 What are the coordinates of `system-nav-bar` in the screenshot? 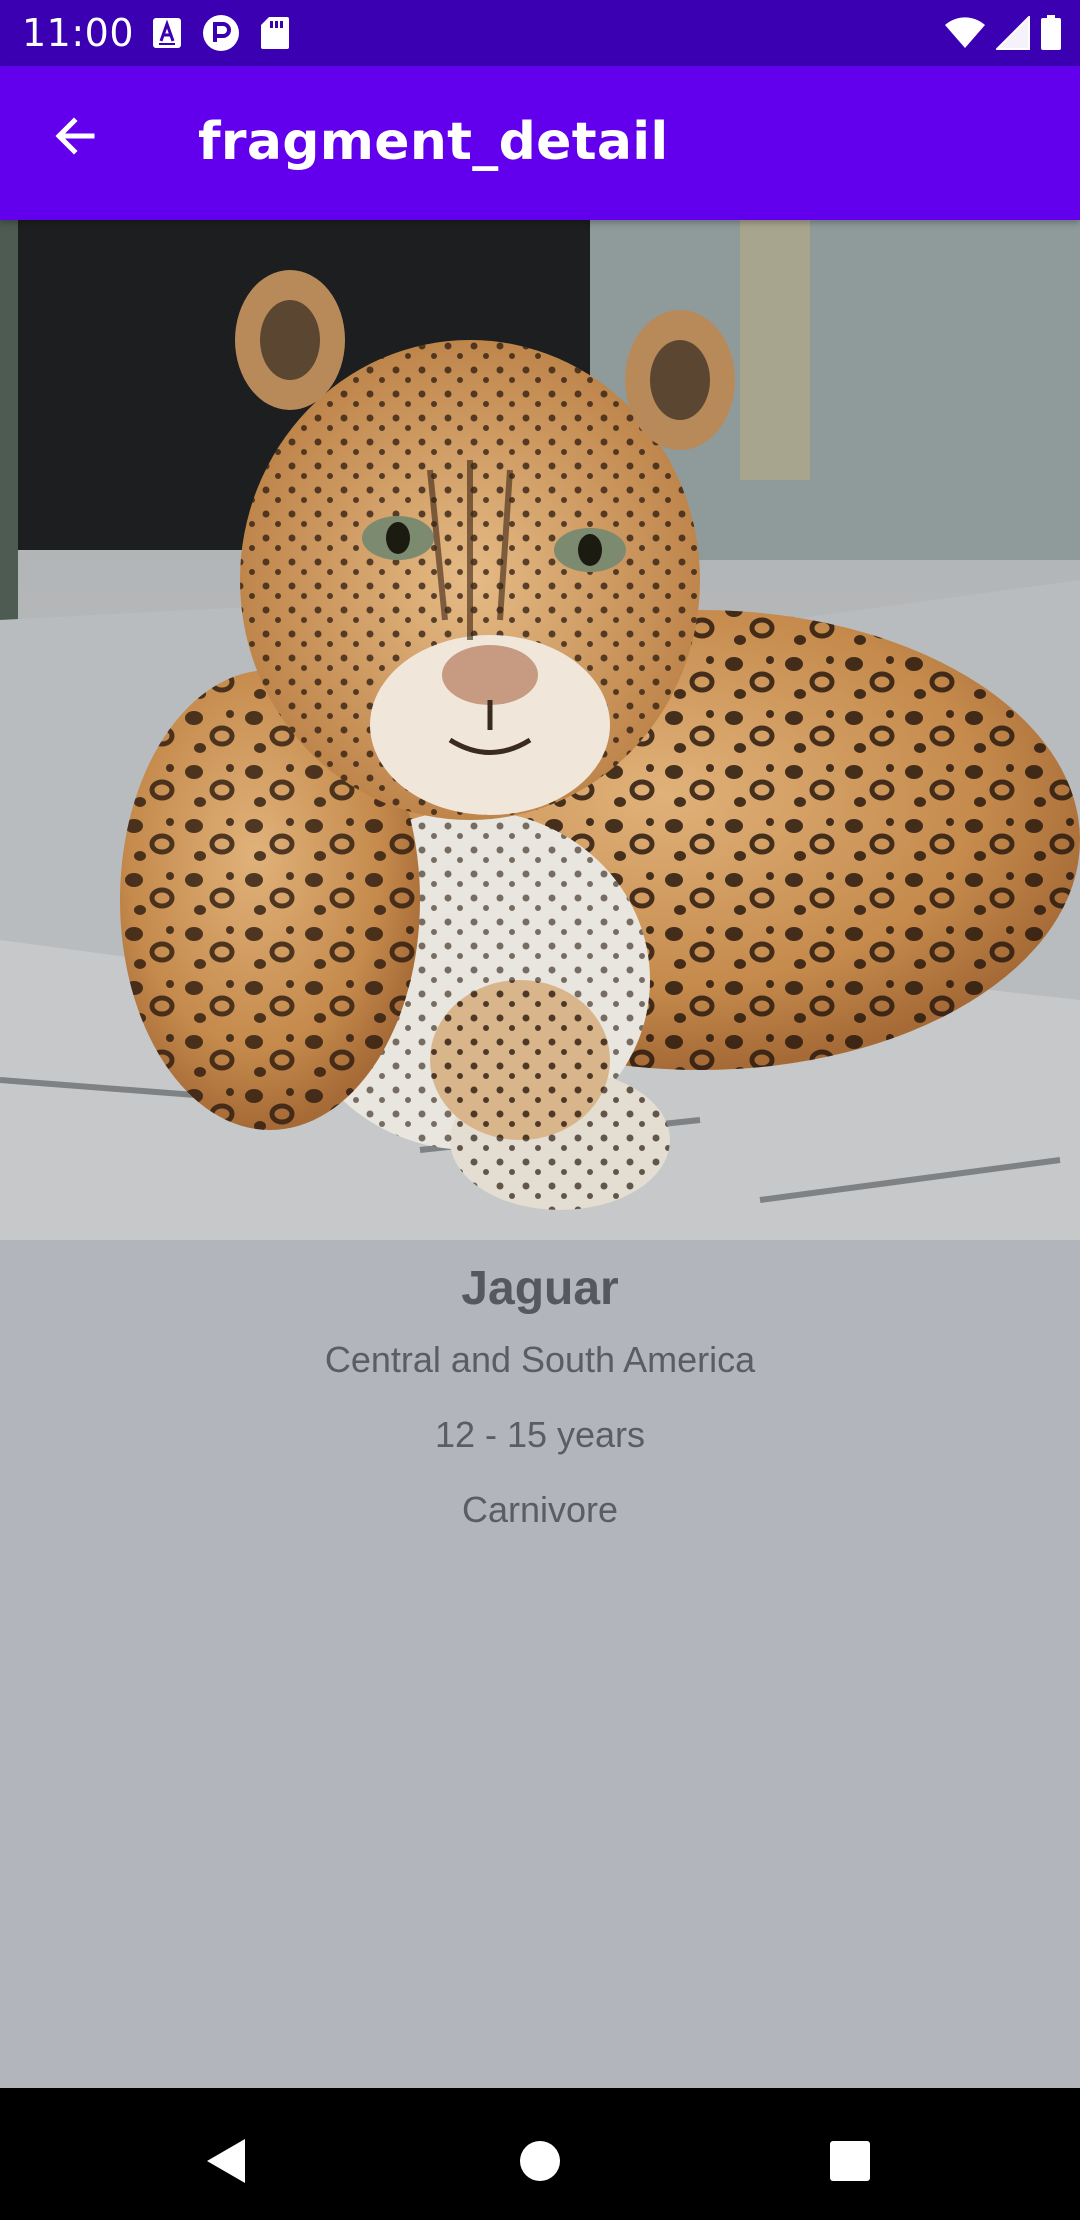 It's located at (540, 2154).